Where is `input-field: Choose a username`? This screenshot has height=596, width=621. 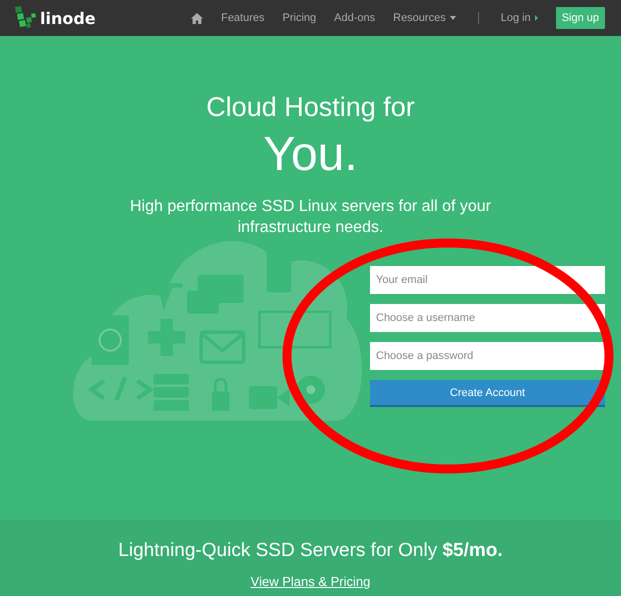 input-field: Choose a username is located at coordinates (487, 318).